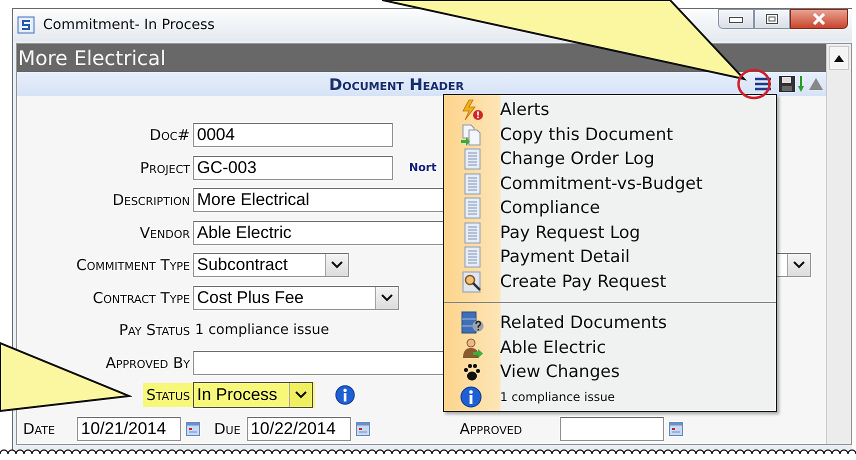 Image resolution: width=856 pixels, height=460 pixels. I want to click on menu-item: View Changes, so click(560, 372).